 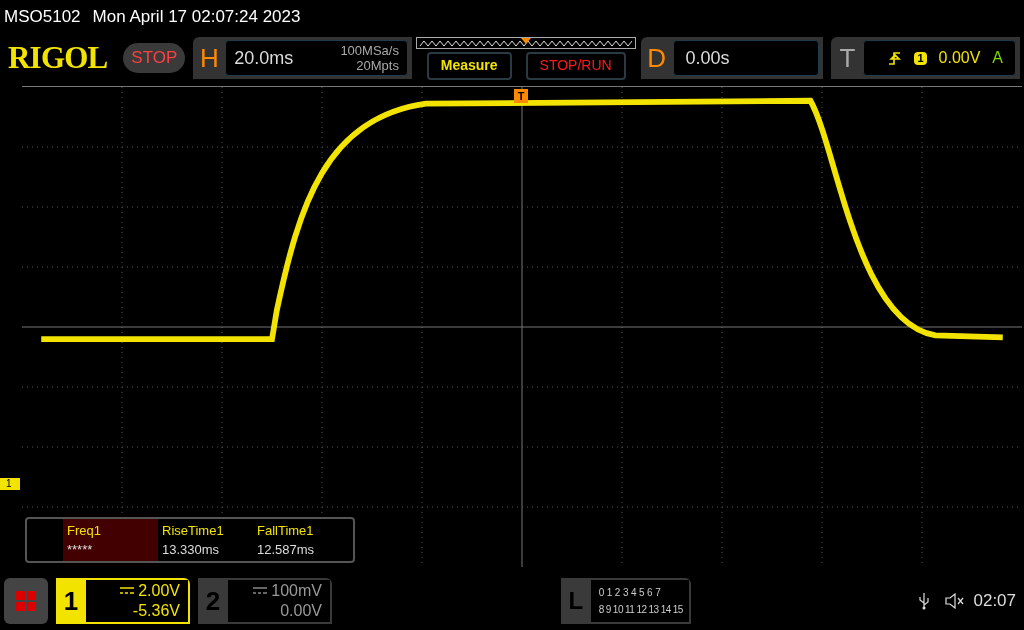 What do you see at coordinates (193, 531) in the screenshot?
I see `measurement-name: RiseTime1` at bounding box center [193, 531].